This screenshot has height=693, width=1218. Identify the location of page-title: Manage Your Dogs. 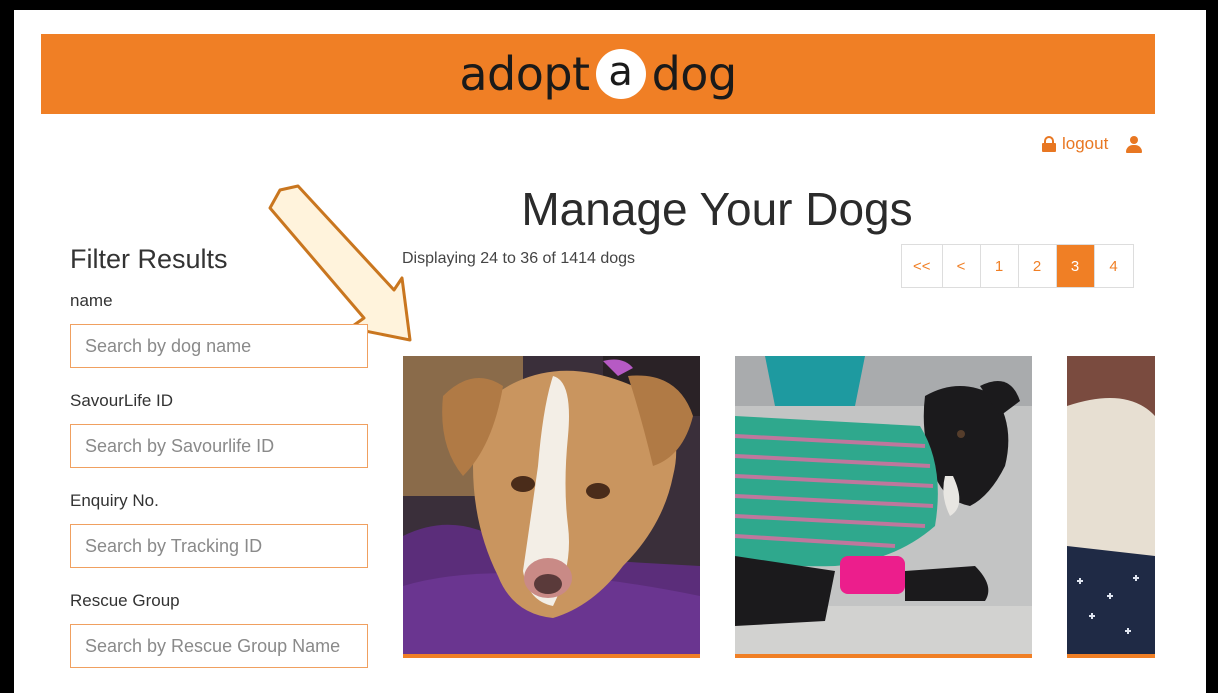
(717, 209).